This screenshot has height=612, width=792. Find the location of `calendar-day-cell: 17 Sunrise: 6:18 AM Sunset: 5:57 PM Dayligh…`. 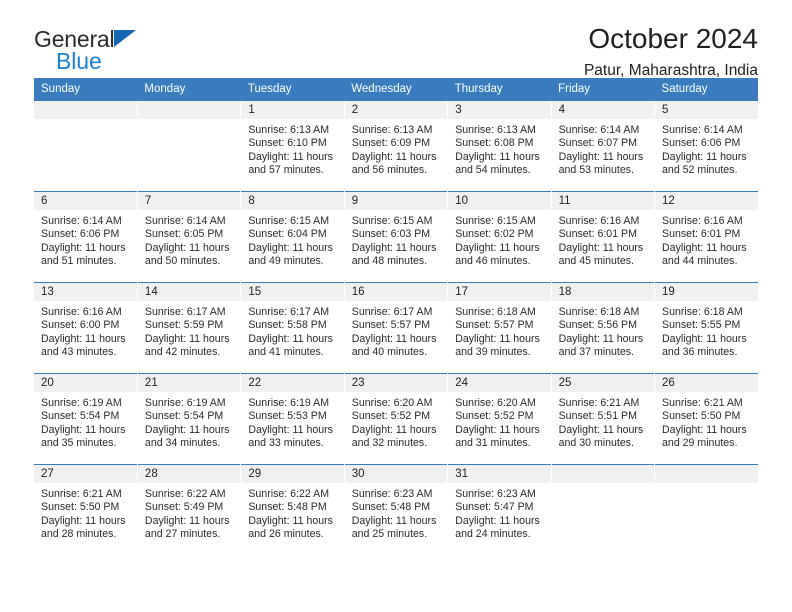

calendar-day-cell: 17 Sunrise: 6:18 AM Sunset: 5:57 PM Dayligh… is located at coordinates (499, 328).